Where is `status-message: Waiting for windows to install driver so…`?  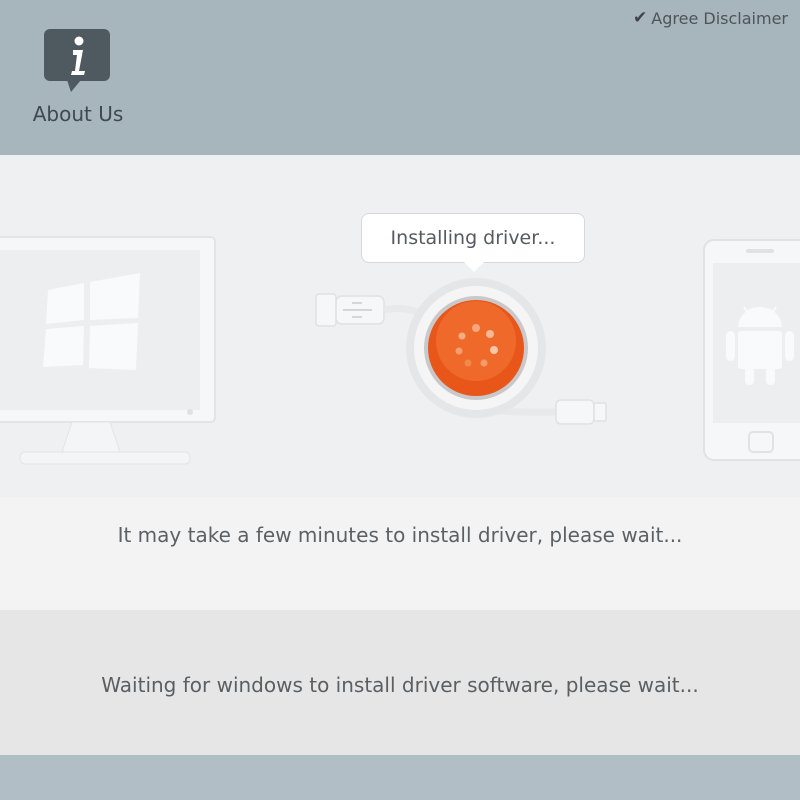 status-message: Waiting for windows to install driver so… is located at coordinates (400, 685).